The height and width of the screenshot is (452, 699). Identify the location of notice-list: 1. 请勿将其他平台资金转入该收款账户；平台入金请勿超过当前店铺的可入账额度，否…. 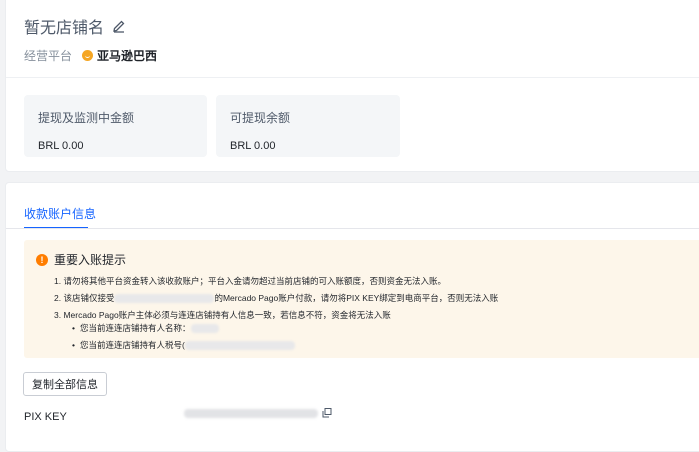
(276, 313).